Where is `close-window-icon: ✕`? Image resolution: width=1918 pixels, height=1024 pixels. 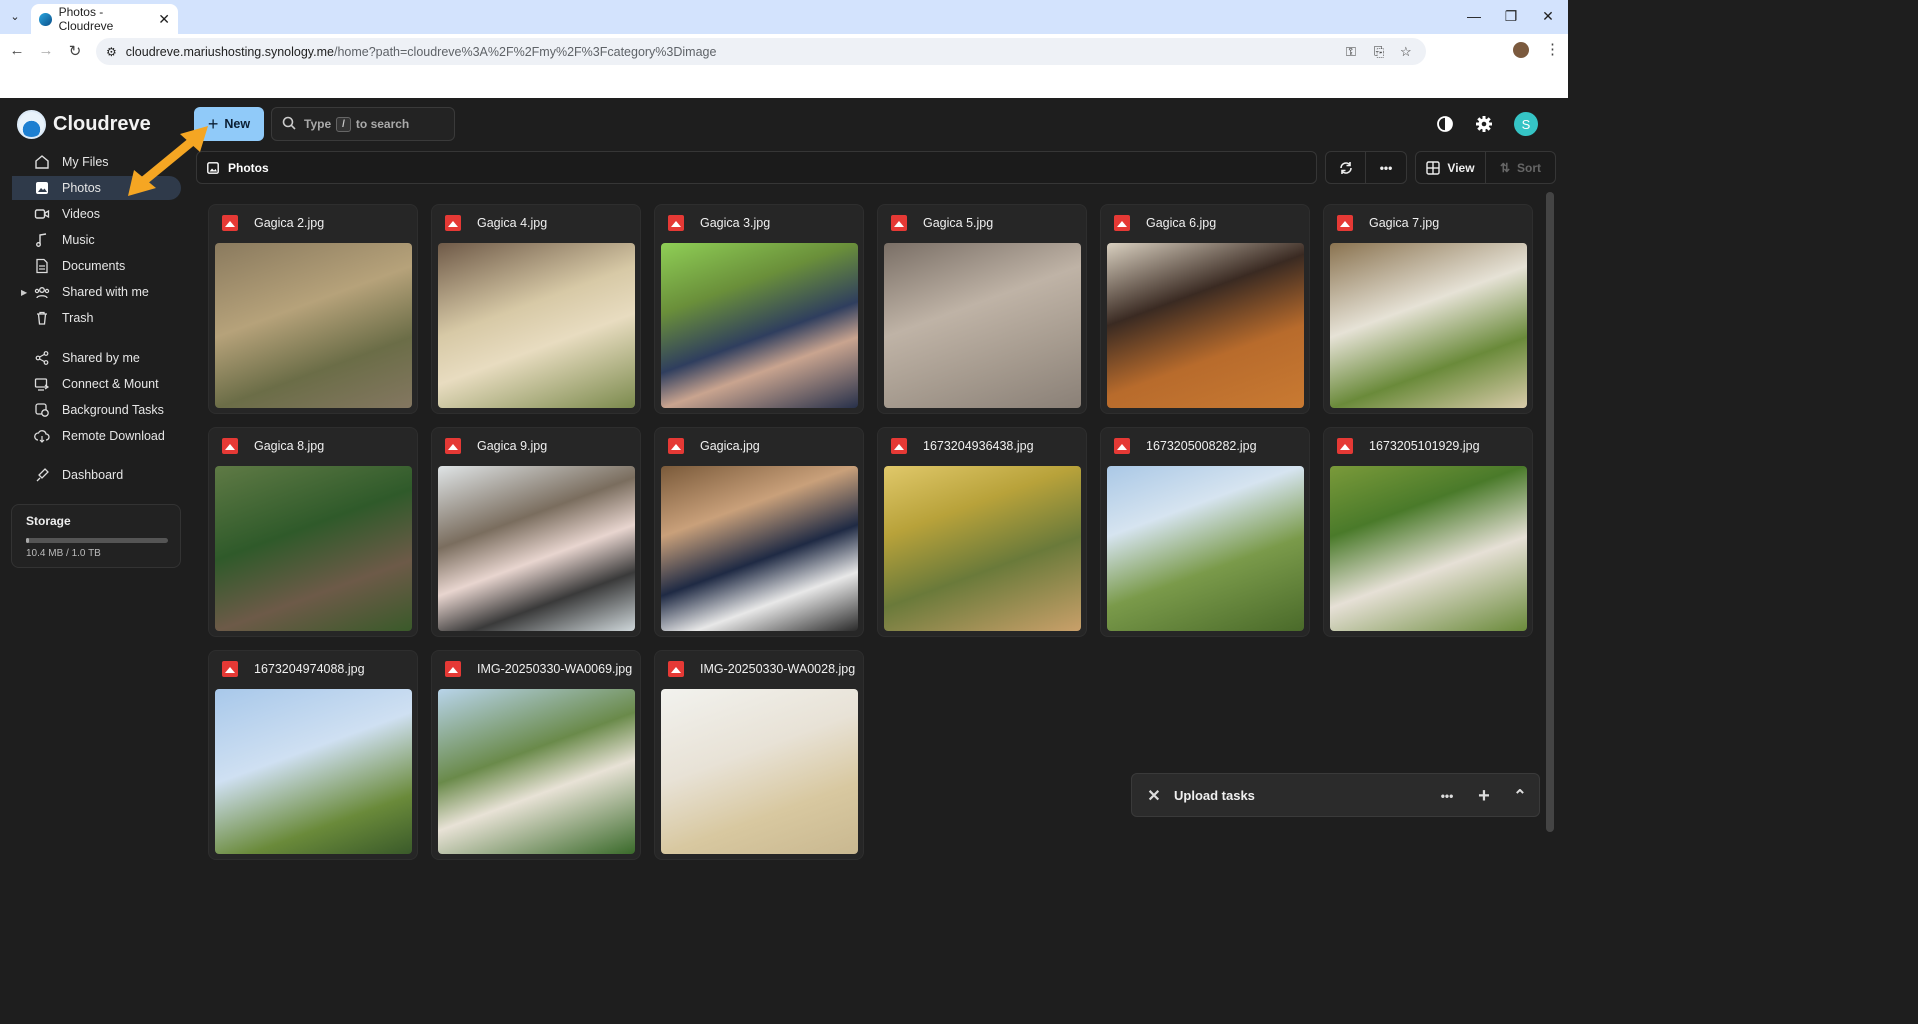
close-window-icon: ✕ is located at coordinates (1548, 16).